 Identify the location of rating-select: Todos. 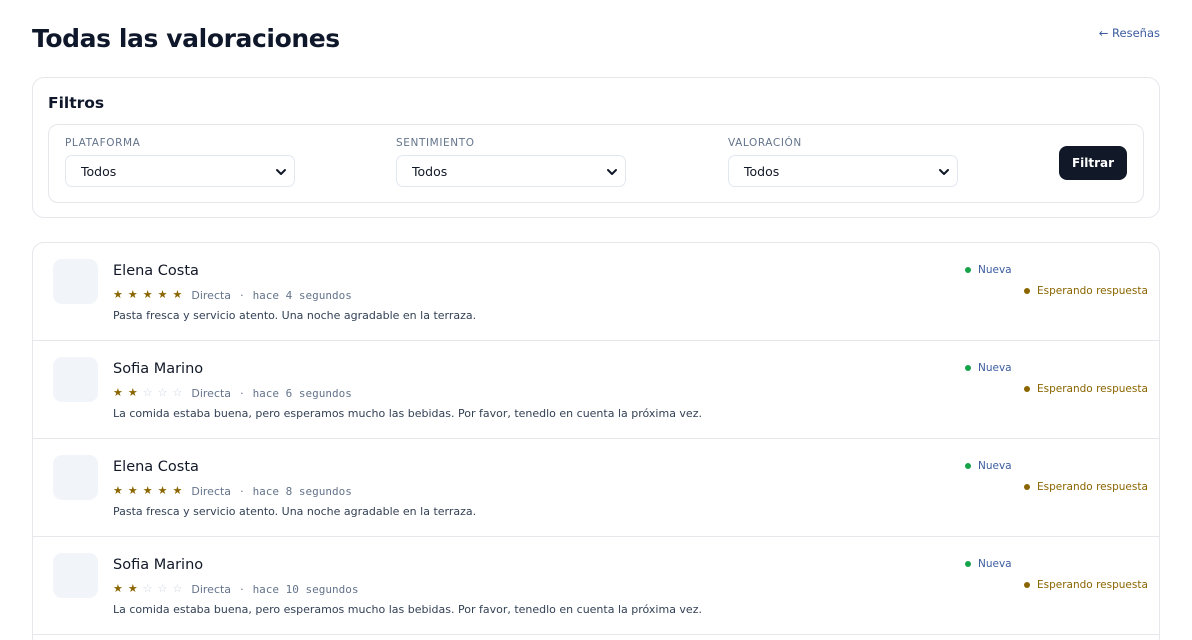
(843, 171).